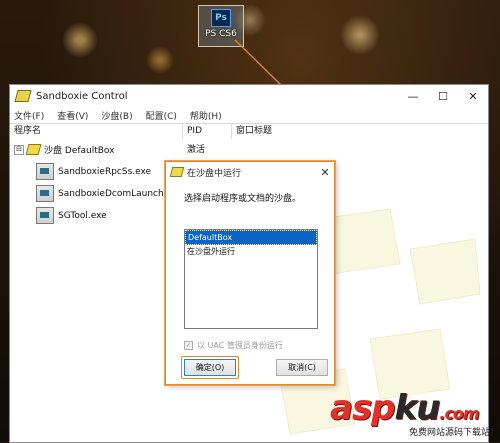  What do you see at coordinates (188, 345) in the screenshot?
I see `admin-checkbox: ✓` at bounding box center [188, 345].